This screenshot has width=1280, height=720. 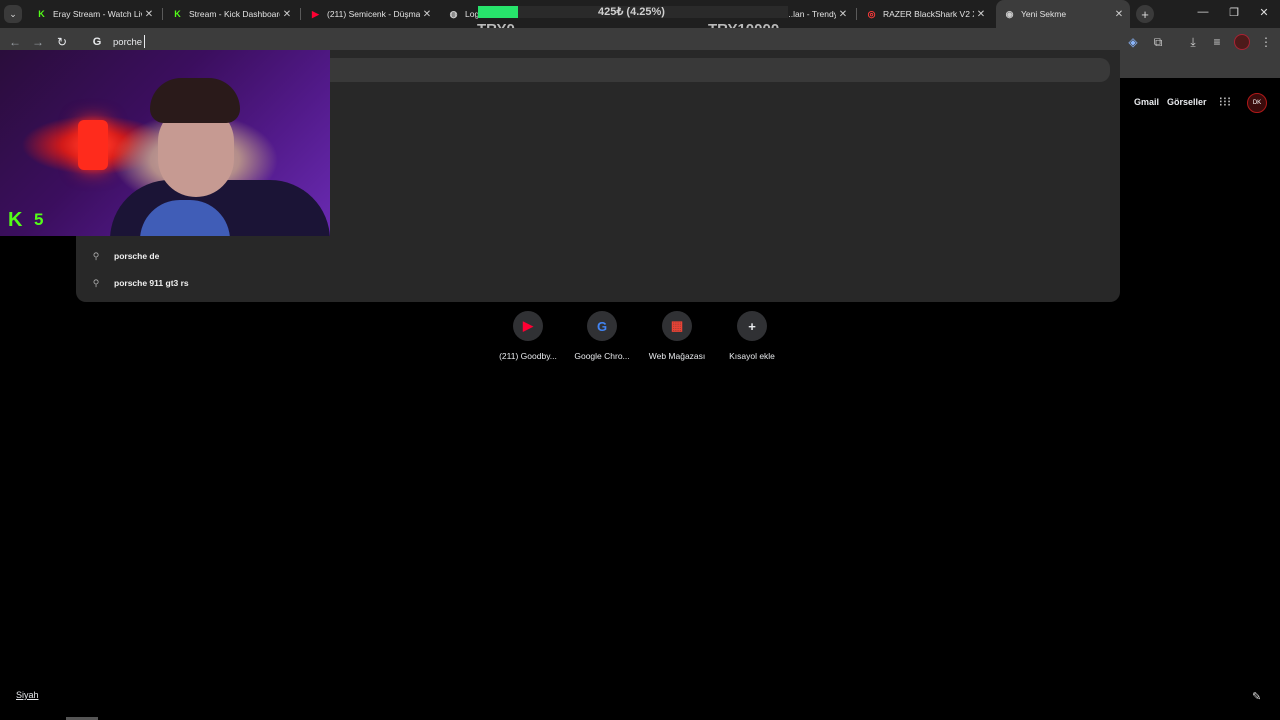 I want to click on back-icon: ←, so click(x=15, y=42).